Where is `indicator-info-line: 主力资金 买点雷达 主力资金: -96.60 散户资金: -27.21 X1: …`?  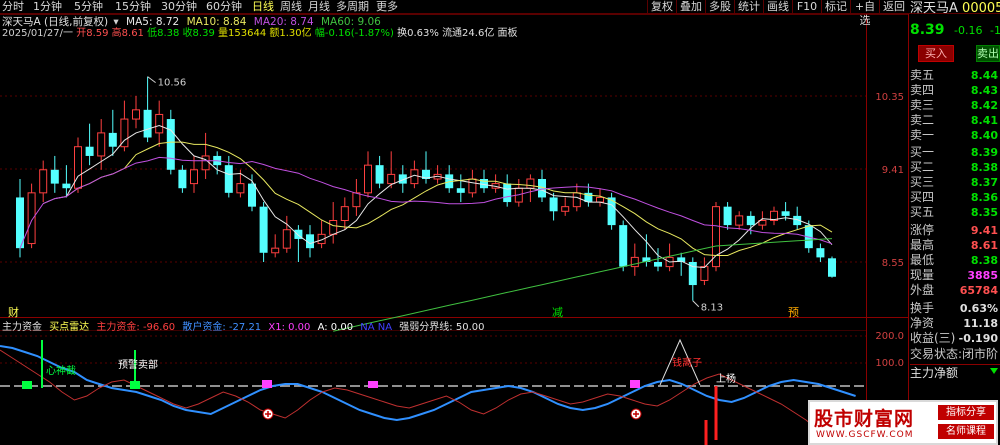 indicator-info-line: 主力资金 买点雷达 主力资金: -96.60 散户资金: -27.21 X1: … is located at coordinates (243, 328).